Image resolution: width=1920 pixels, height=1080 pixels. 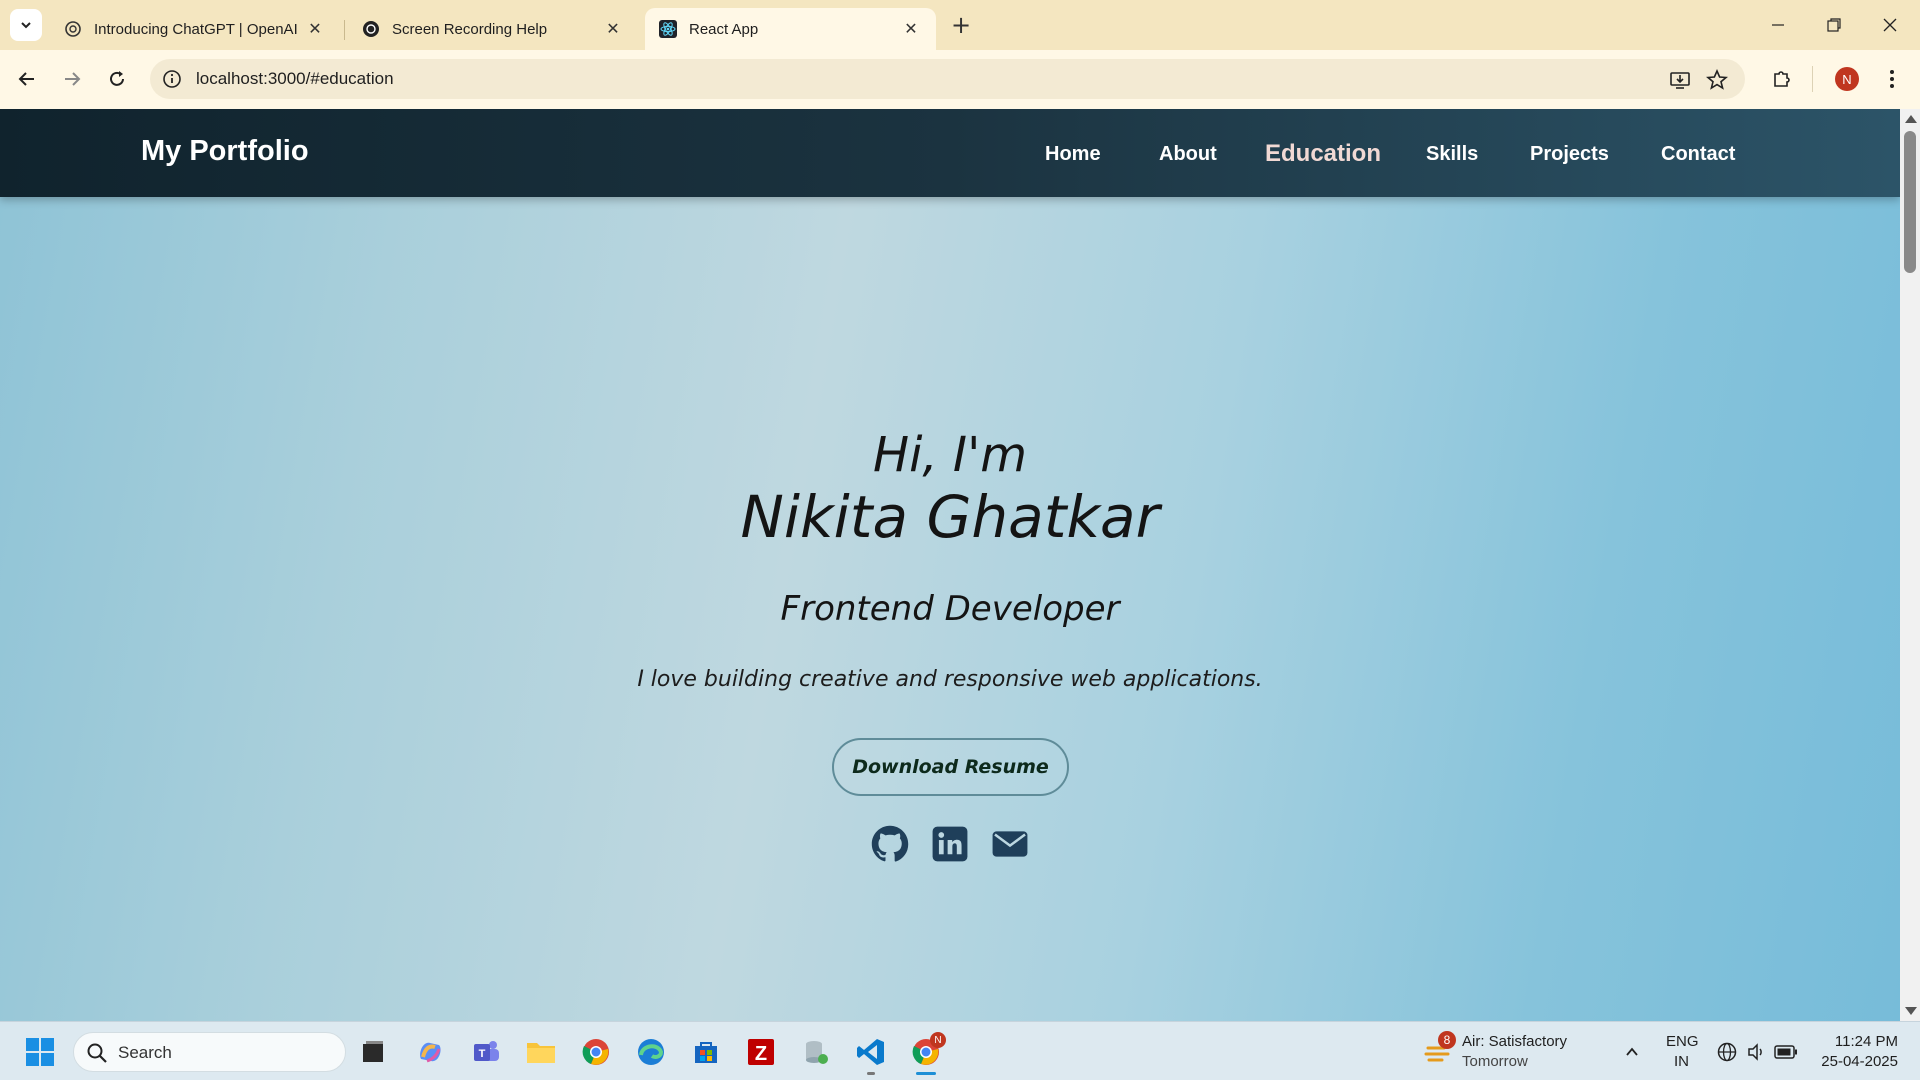 I want to click on search-icon, so click(x=97, y=1053).